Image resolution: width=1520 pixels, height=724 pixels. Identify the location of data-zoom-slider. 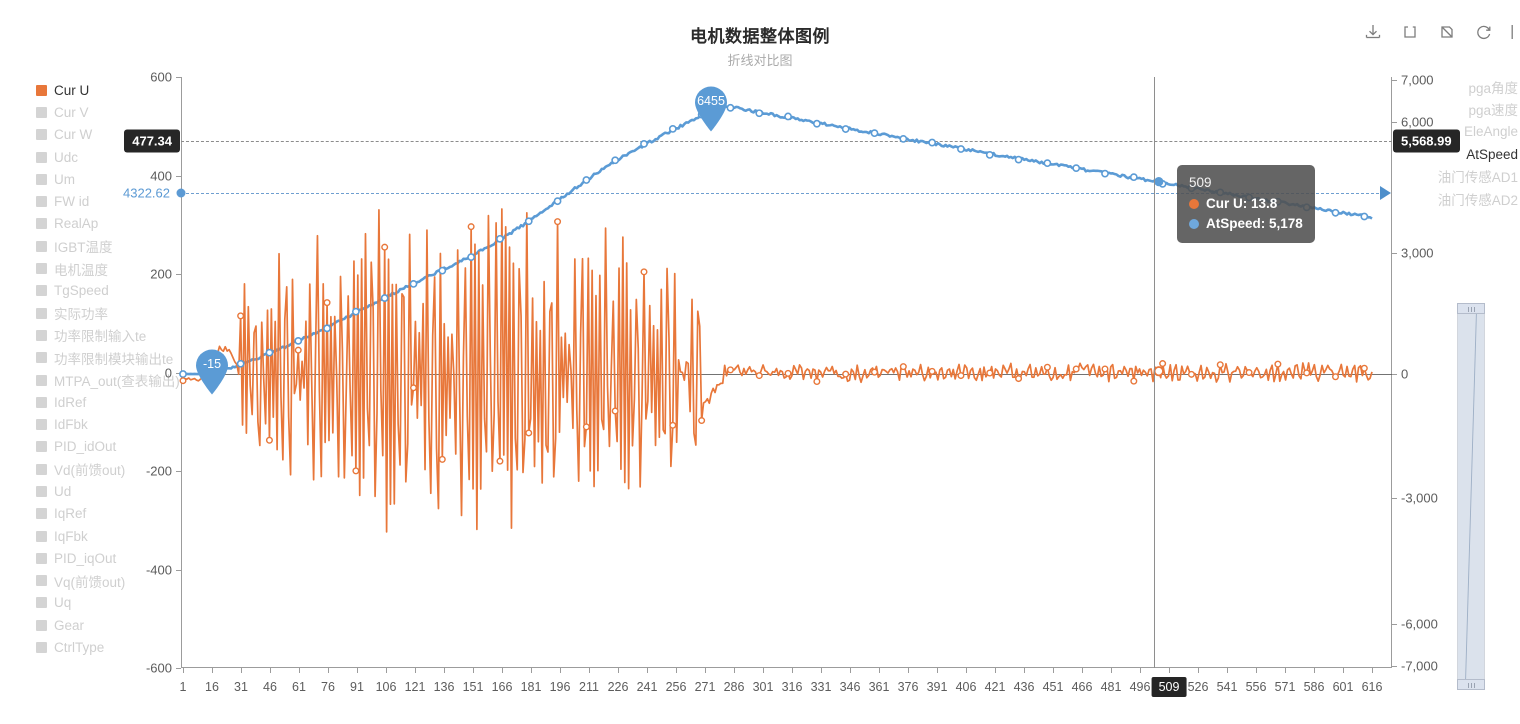
(1471, 496).